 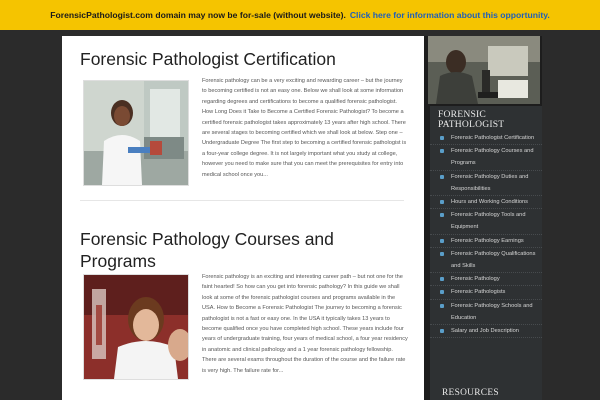 I want to click on sidebar-nav-label: Forensic Pathologist Certification, so click(x=493, y=138).